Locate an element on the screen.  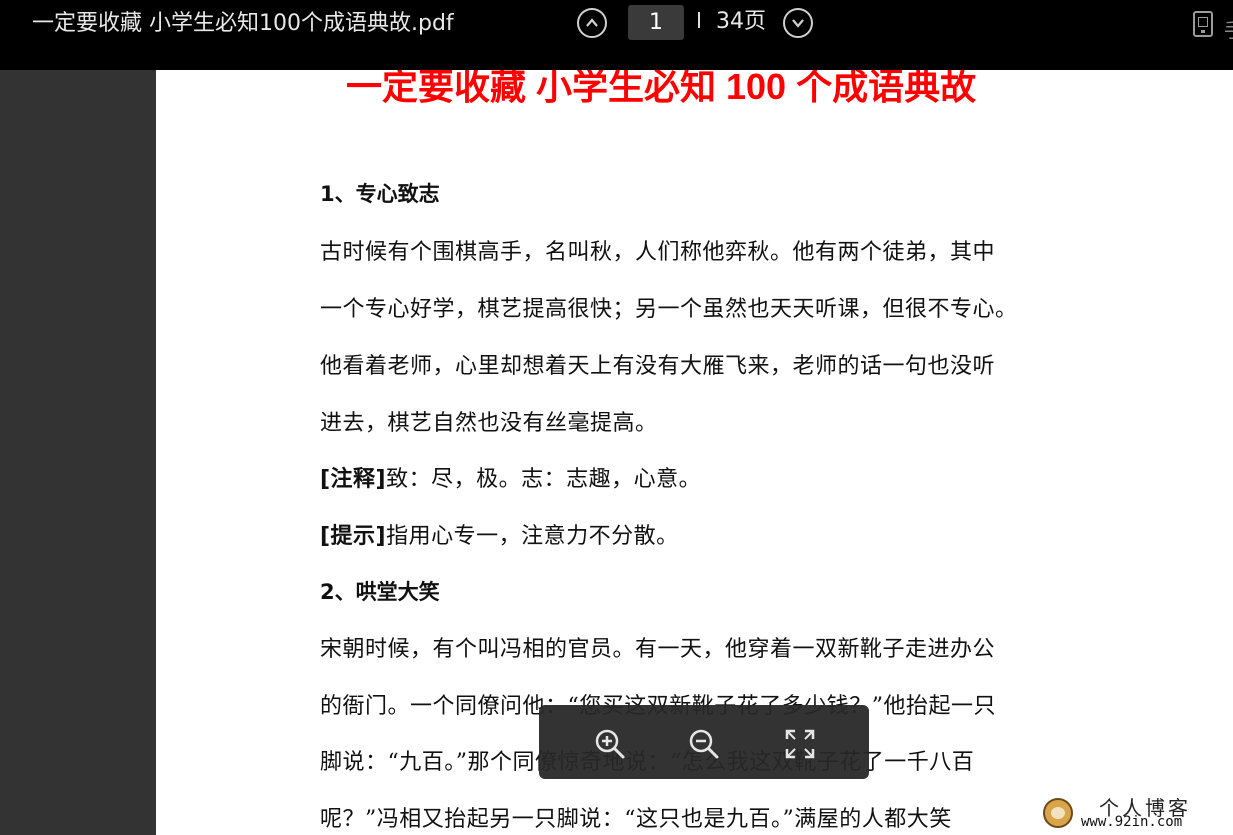
paragraph-line: 呢？”冯相又抬起另一只脚说：“这只也是九百。”满屋的人都大笑 is located at coordinates (636, 819).